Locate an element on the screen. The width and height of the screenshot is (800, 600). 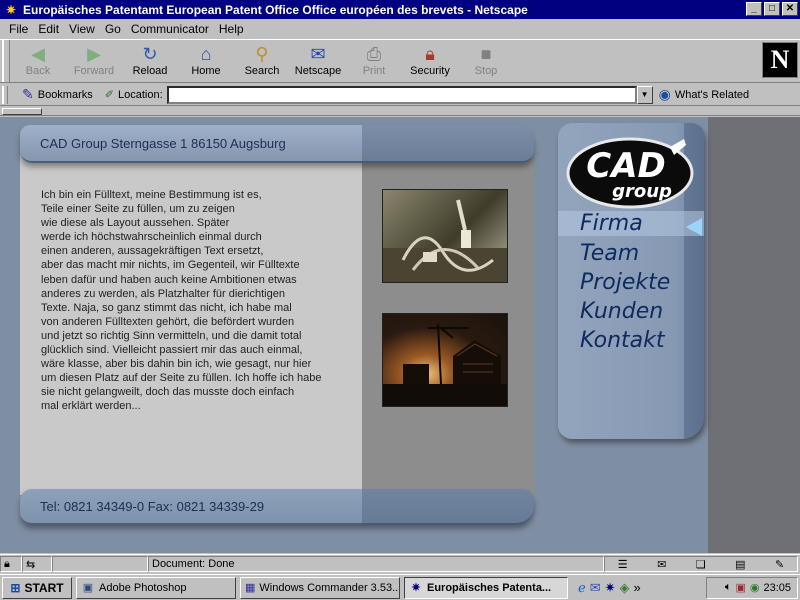
display-icon: ▣ is located at coordinates (740, 587).